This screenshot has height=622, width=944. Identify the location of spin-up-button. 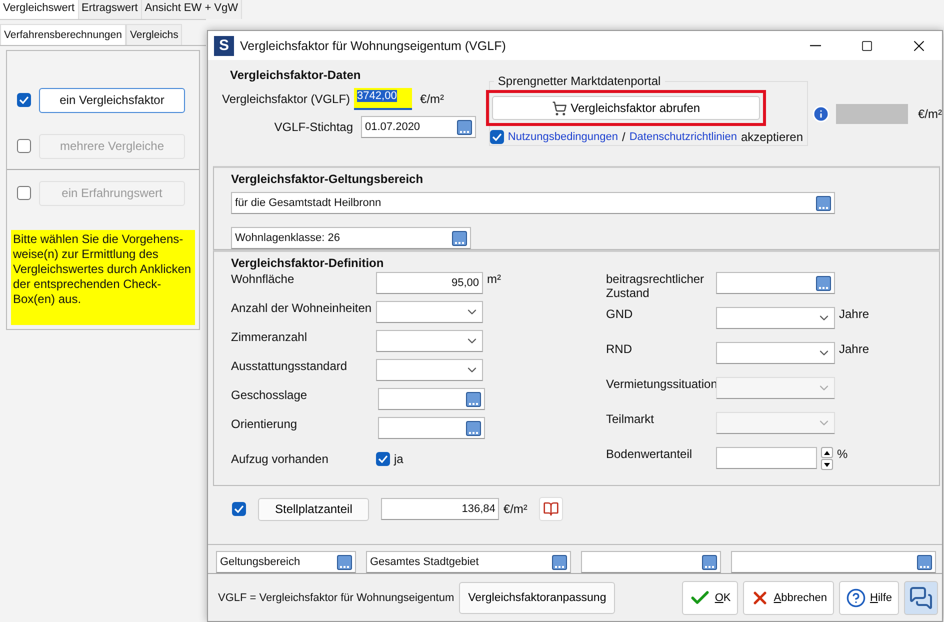
(827, 452).